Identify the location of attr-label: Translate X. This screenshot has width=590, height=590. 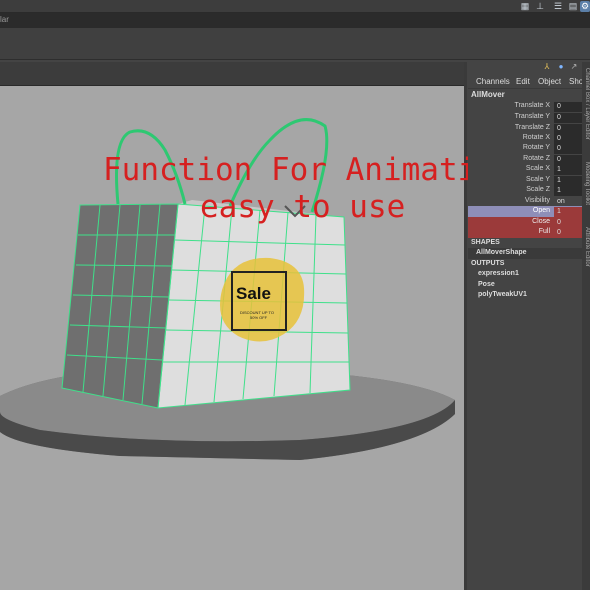
(532, 105).